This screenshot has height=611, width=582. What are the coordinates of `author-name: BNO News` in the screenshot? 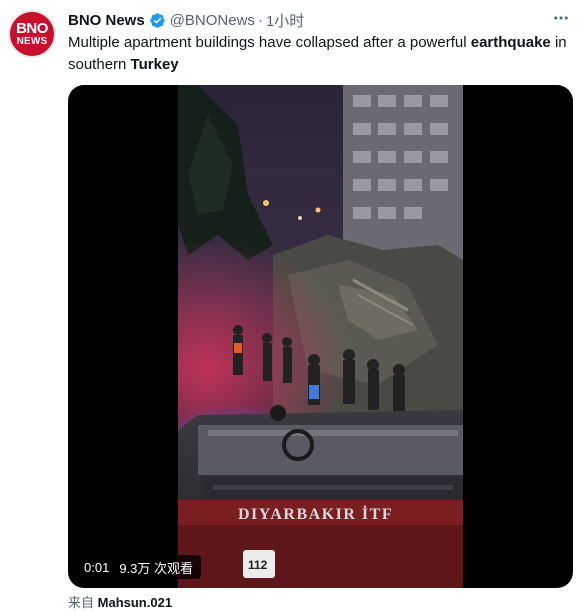 It's located at (106, 20).